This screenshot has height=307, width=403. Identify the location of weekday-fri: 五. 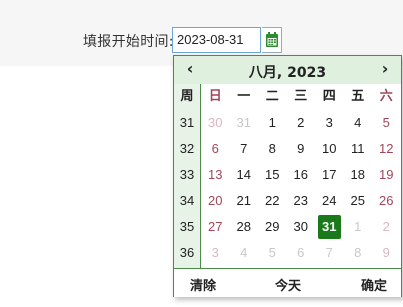
(358, 96).